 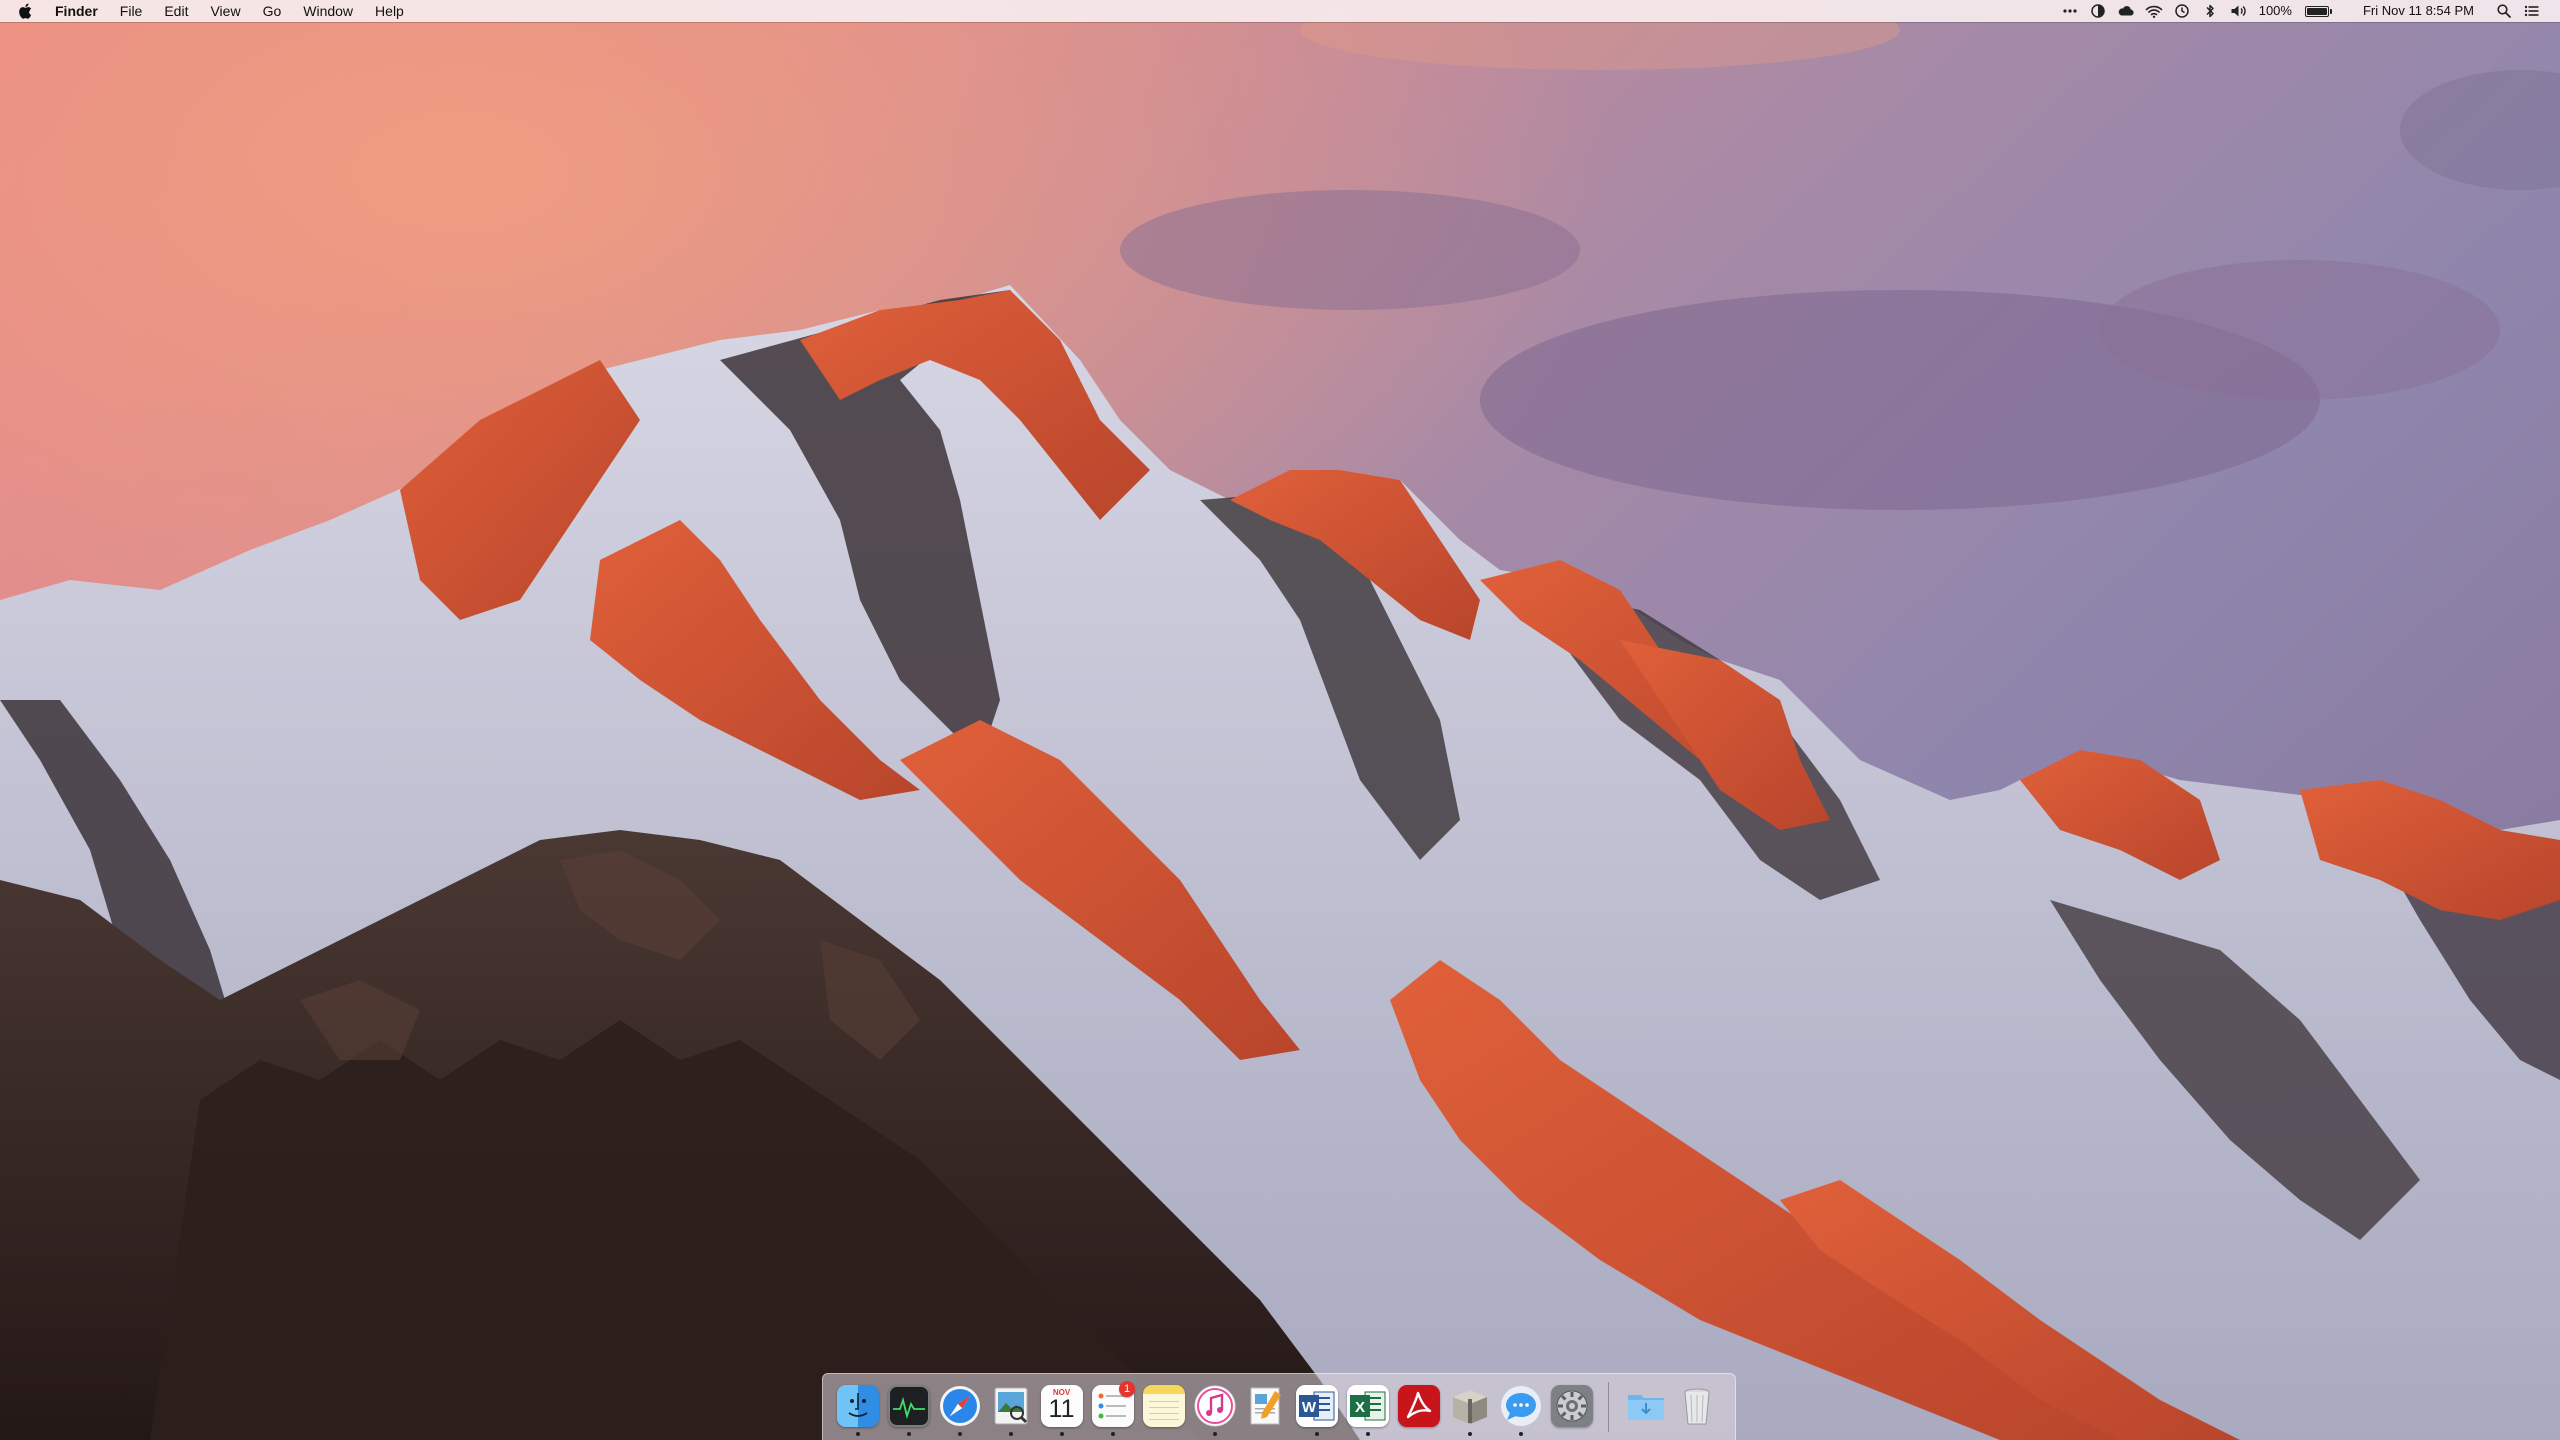 I want to click on svg-text: W, so click(x=1308, y=1407).